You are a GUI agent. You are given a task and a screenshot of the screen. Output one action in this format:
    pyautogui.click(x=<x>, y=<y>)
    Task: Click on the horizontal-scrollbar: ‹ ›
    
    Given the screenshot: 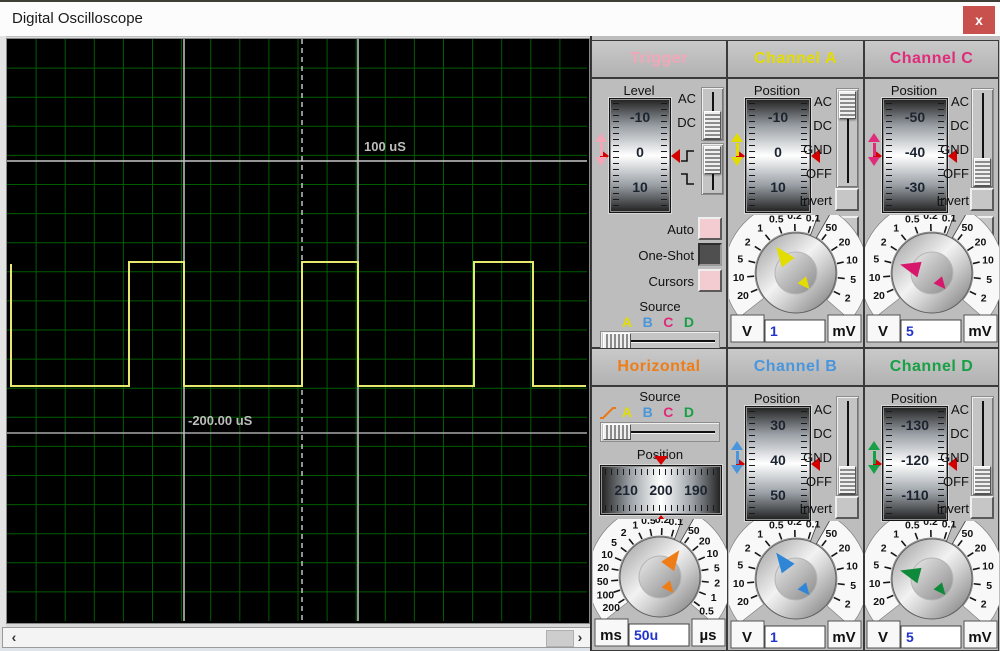 What is the action you would take?
    pyautogui.click(x=297, y=637)
    